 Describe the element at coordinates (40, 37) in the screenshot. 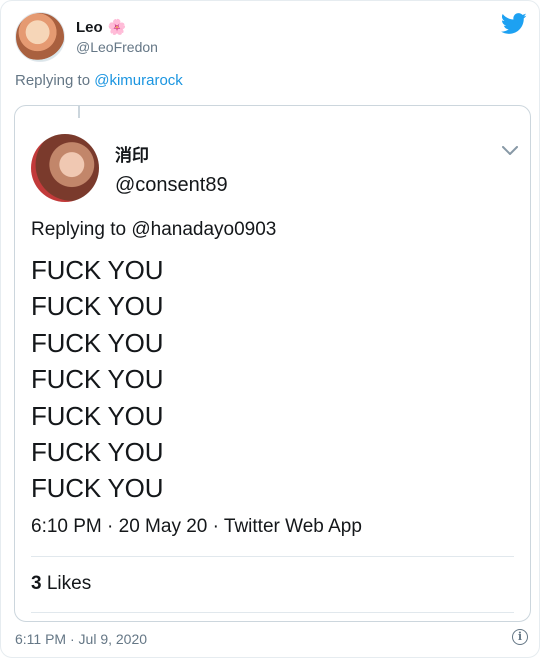

I see `avatar` at that location.